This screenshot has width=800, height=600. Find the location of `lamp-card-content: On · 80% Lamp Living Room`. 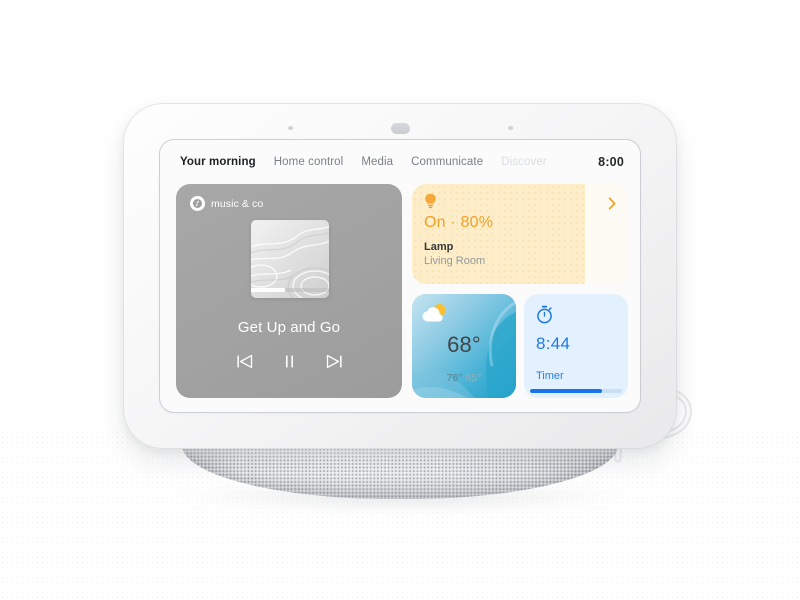

lamp-card-content: On · 80% Lamp Living Room is located at coordinates (521, 234).